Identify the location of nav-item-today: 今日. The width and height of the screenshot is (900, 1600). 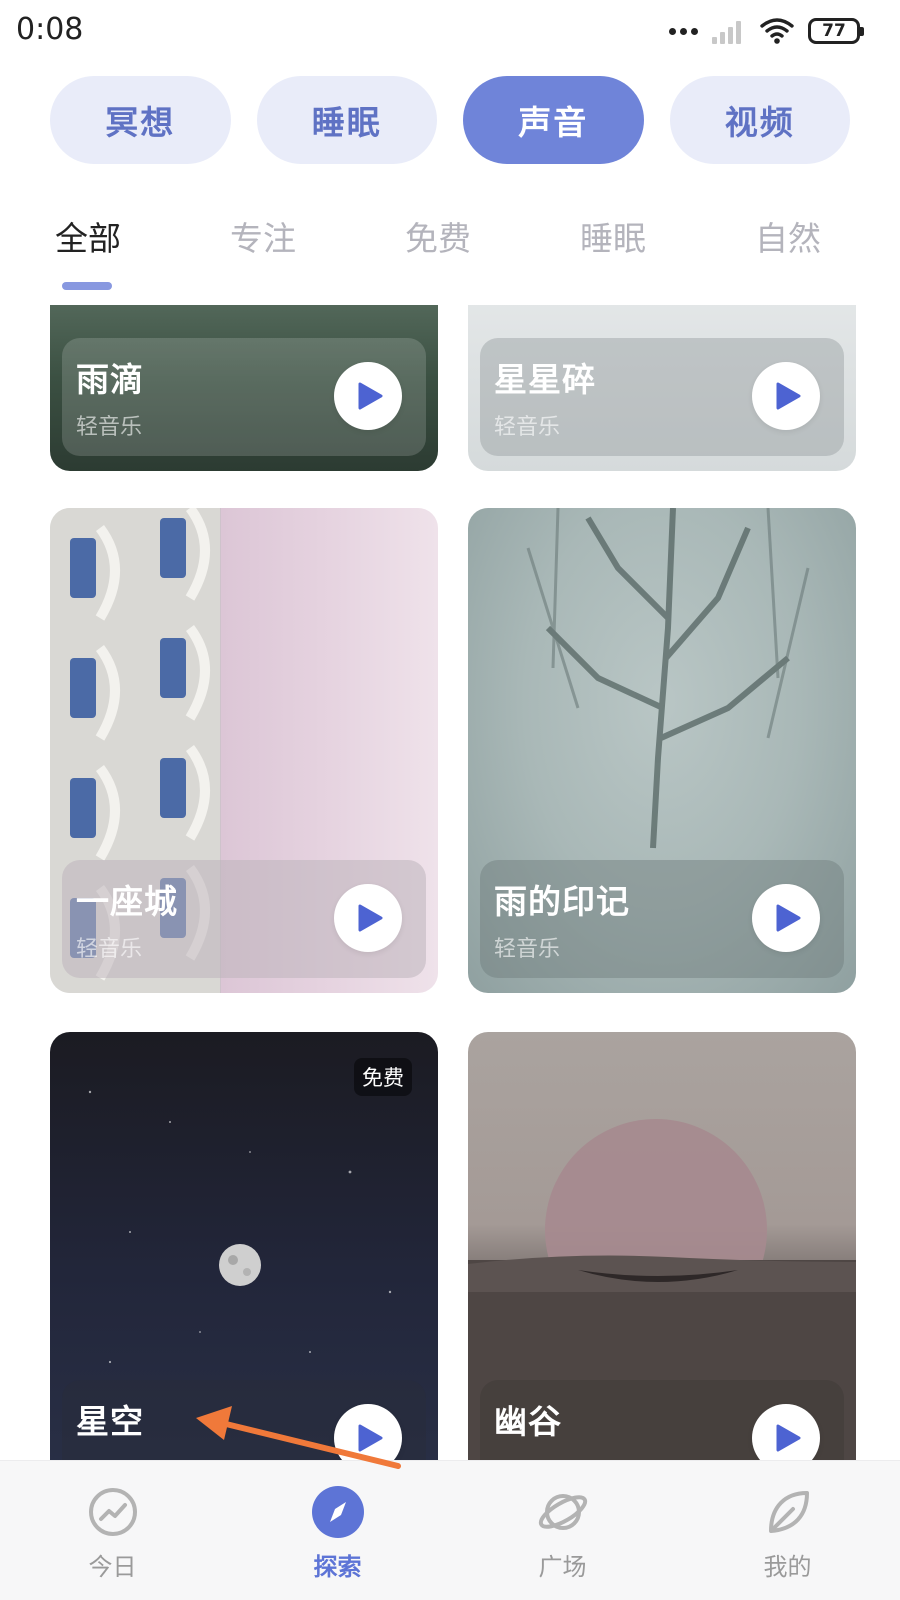
(112, 1530).